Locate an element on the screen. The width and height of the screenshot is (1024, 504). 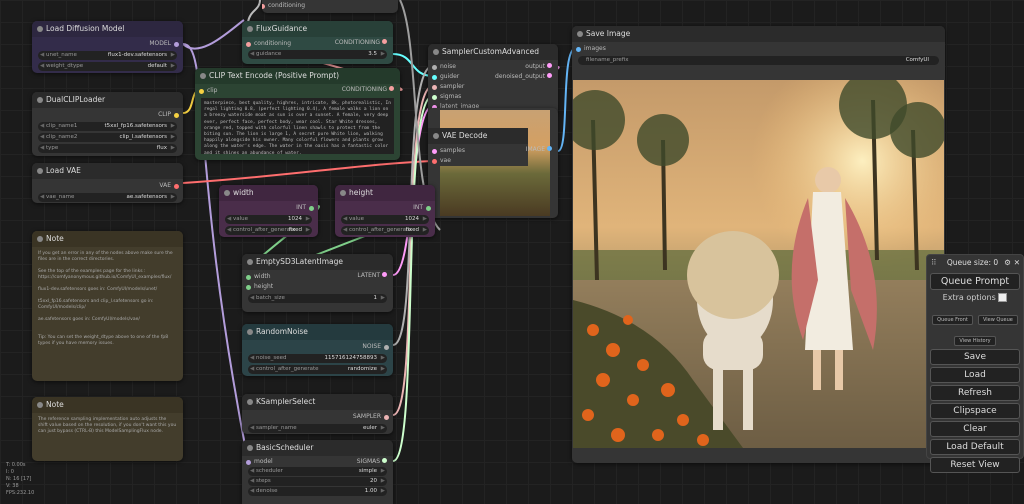
guider-pin is located at coordinates (434, 77).